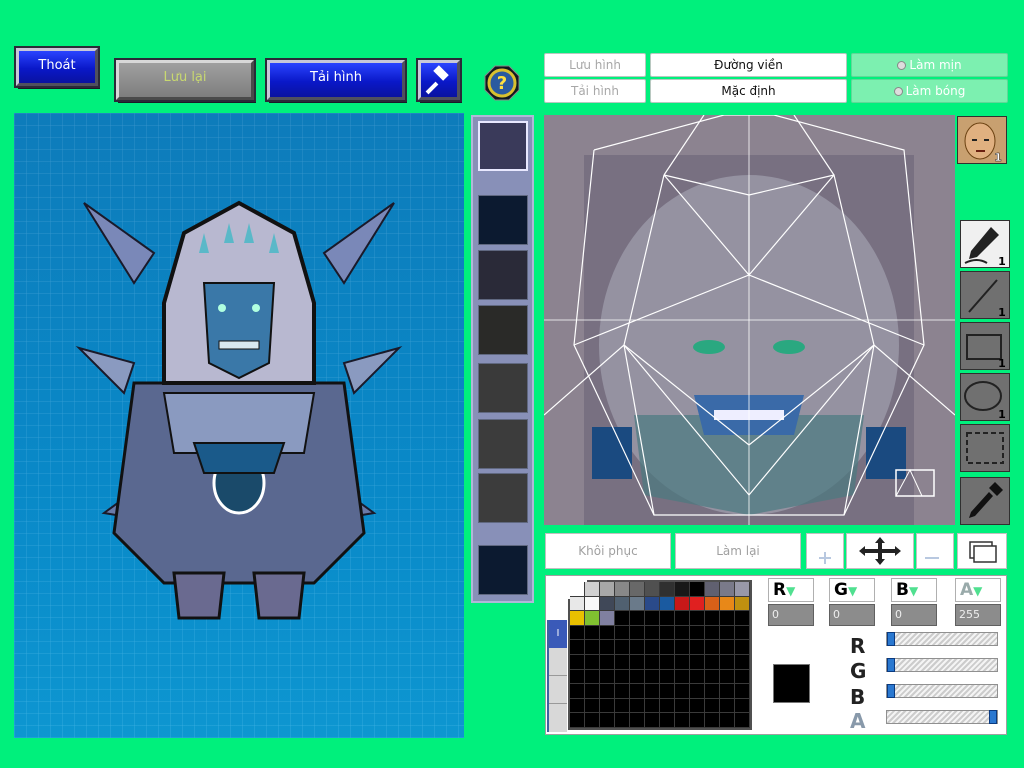 The width and height of the screenshot is (1024, 768). What do you see at coordinates (891, 639) in the screenshot?
I see `slider-r-knob` at bounding box center [891, 639].